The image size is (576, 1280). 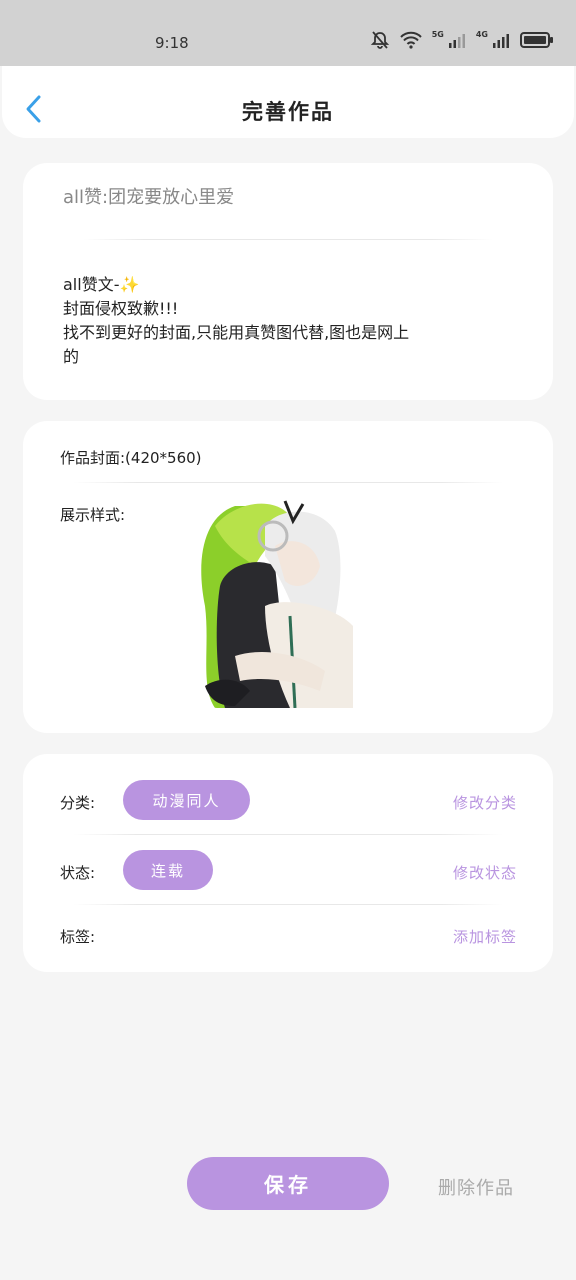 What do you see at coordinates (131, 458) in the screenshot?
I see `cover-size-label: 作品封面:(420*560)` at bounding box center [131, 458].